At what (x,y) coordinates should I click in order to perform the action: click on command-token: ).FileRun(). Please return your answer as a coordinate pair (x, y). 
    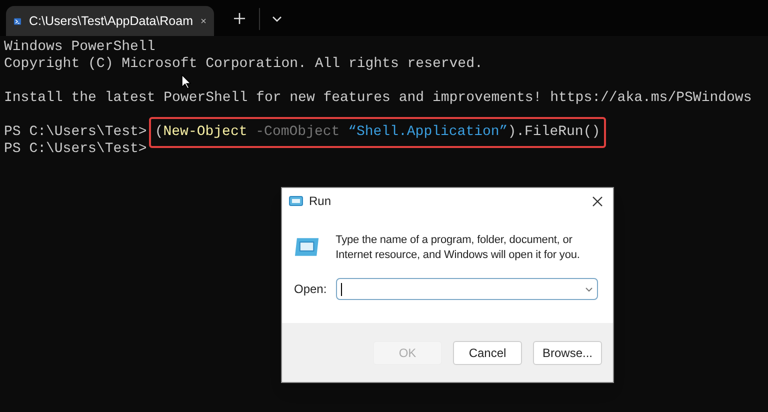
    Looking at the image, I should click on (554, 132).